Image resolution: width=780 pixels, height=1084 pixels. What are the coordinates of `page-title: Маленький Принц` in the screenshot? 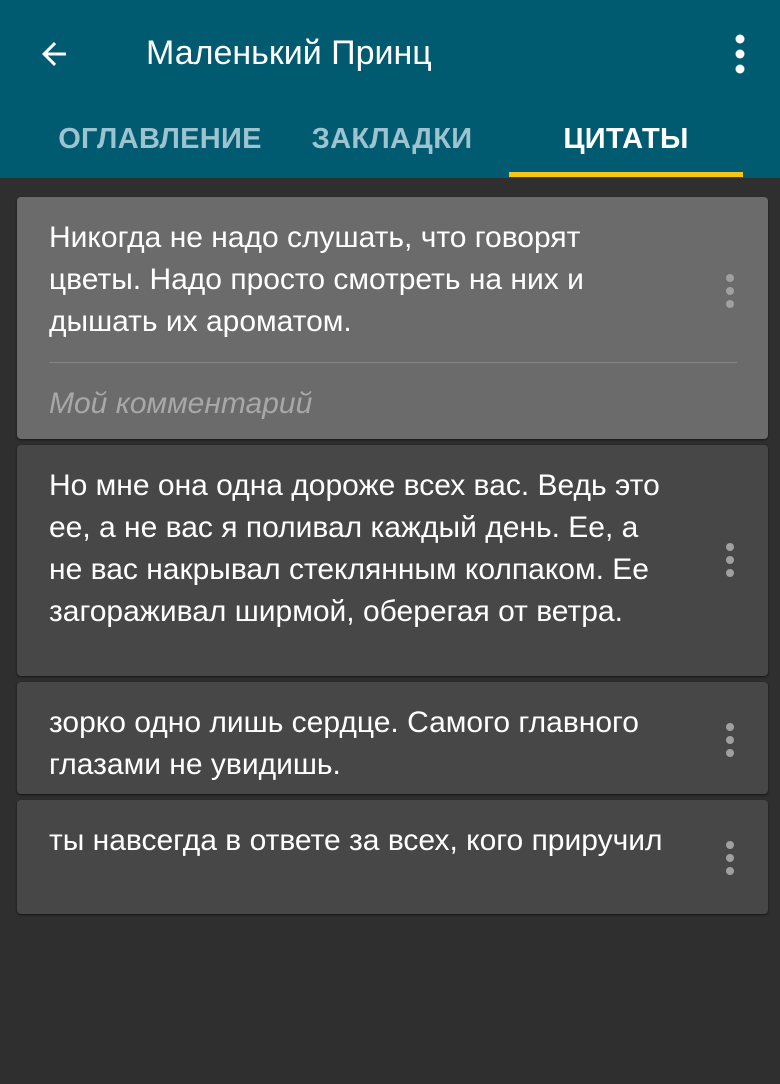 It's located at (289, 53).